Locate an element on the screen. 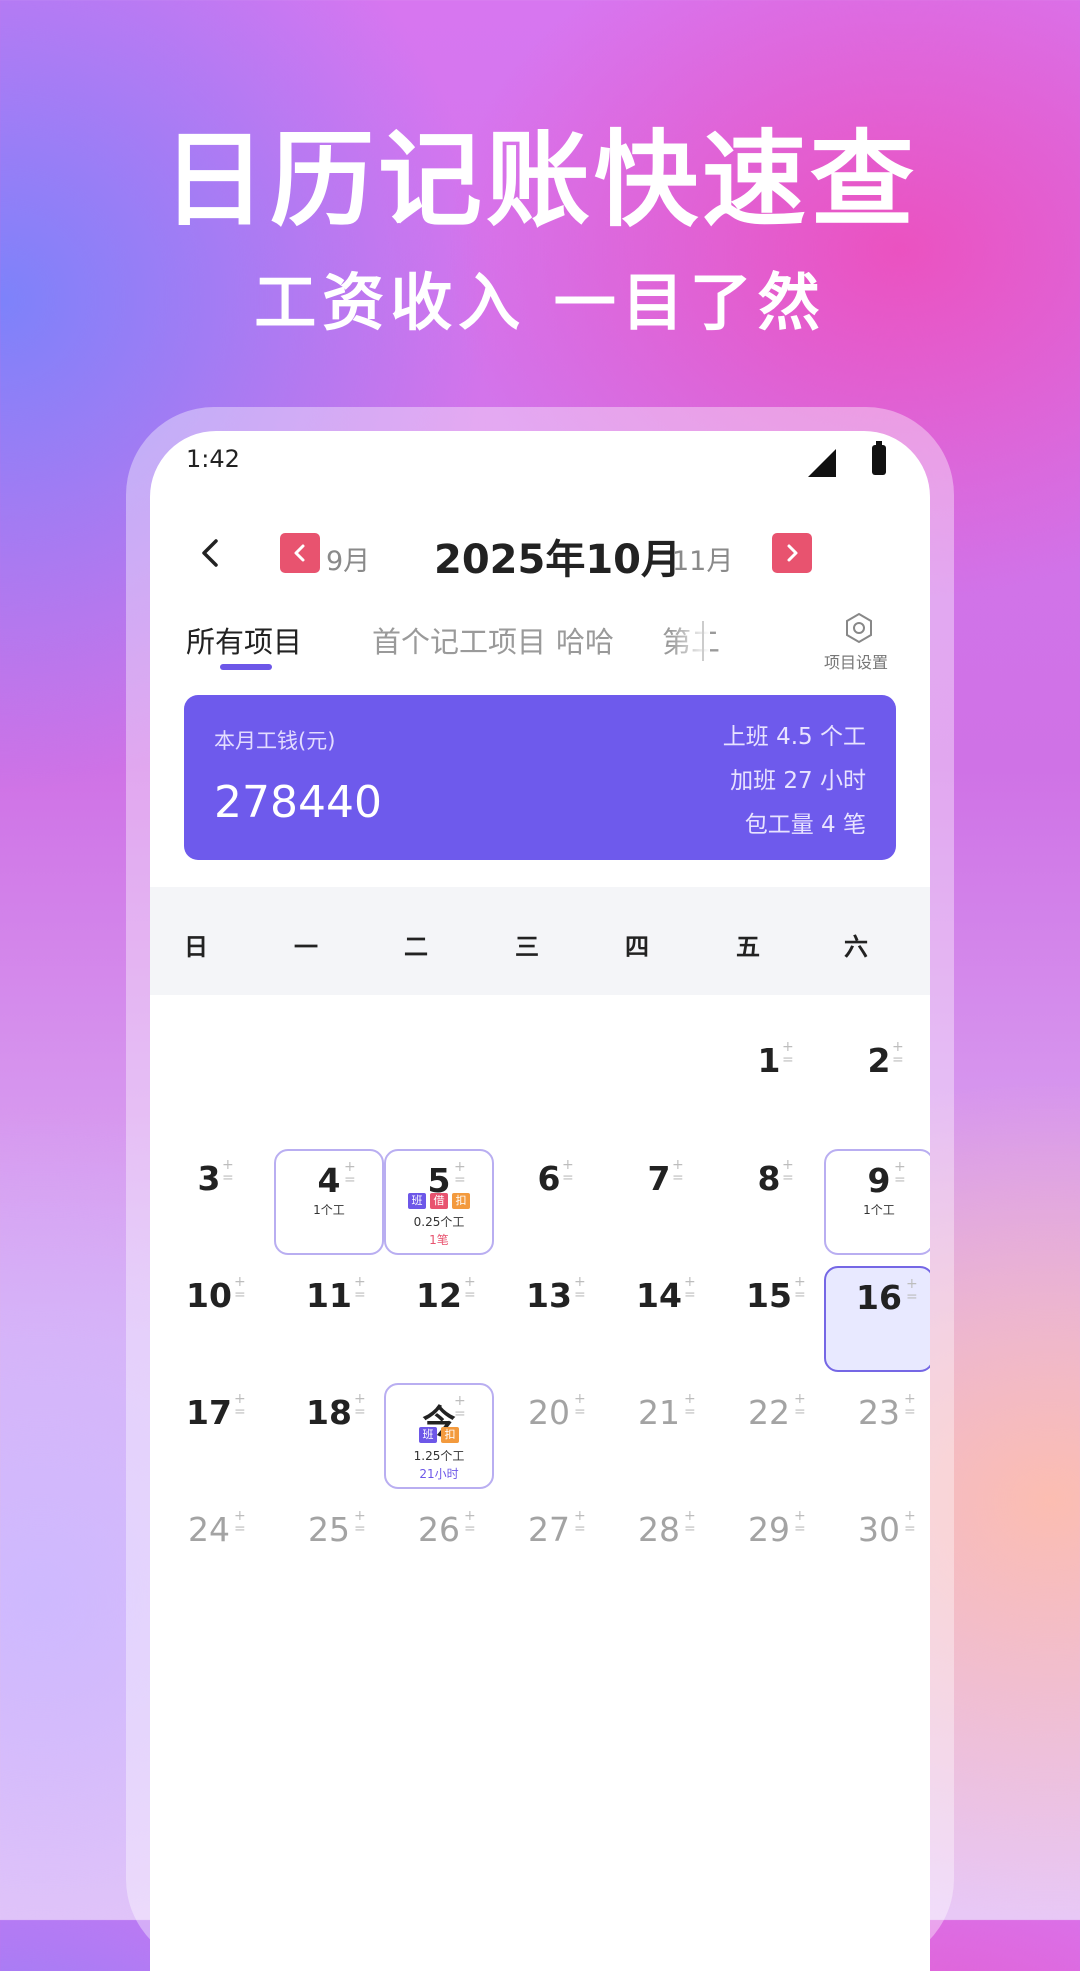 This screenshot has height=1971, width=1080. day-number: 7 is located at coordinates (659, 1178).